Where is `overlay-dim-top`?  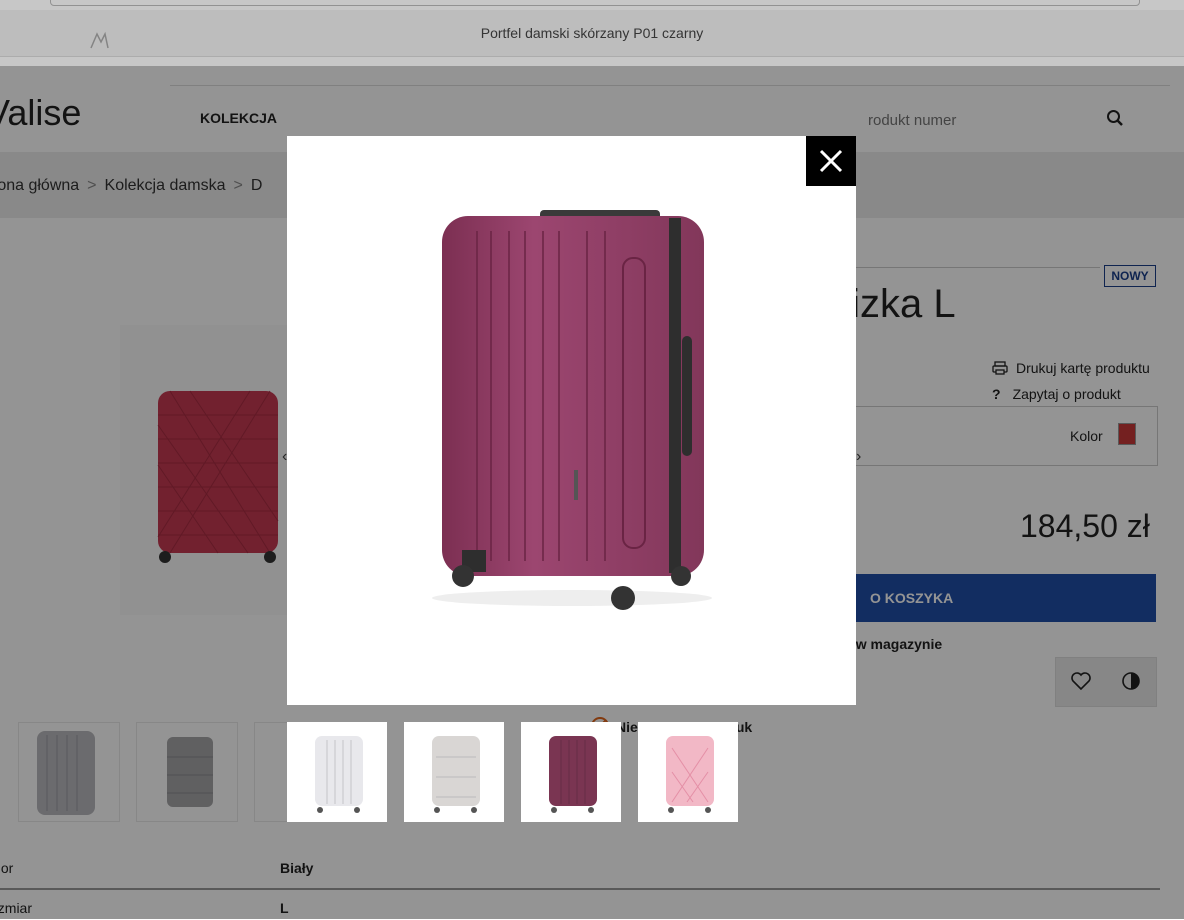 overlay-dim-top is located at coordinates (592, 33).